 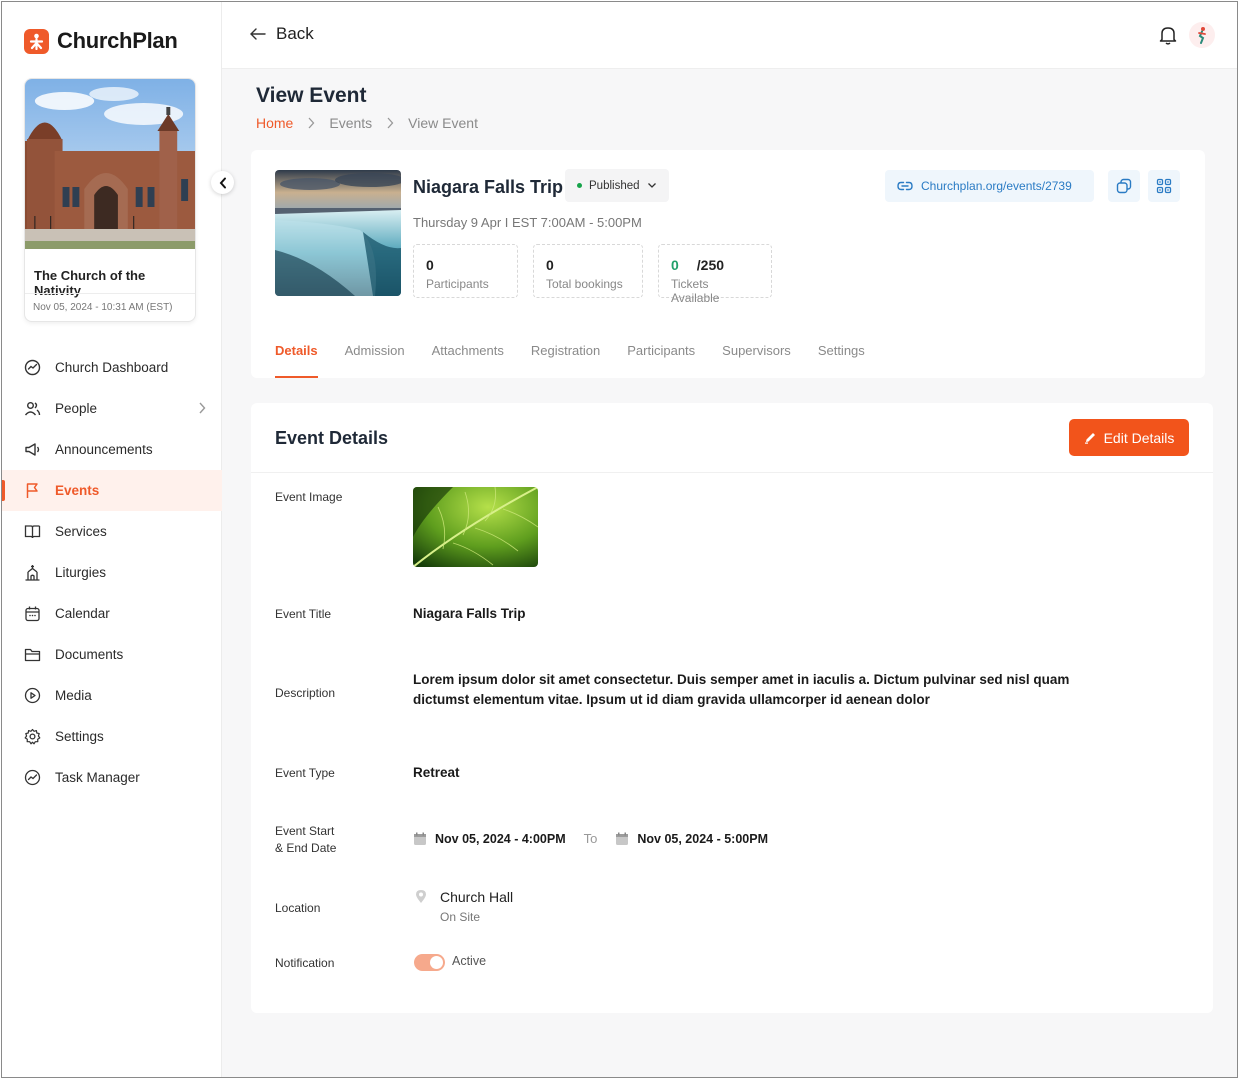 I want to click on copy-icon, so click(x=1124, y=186).